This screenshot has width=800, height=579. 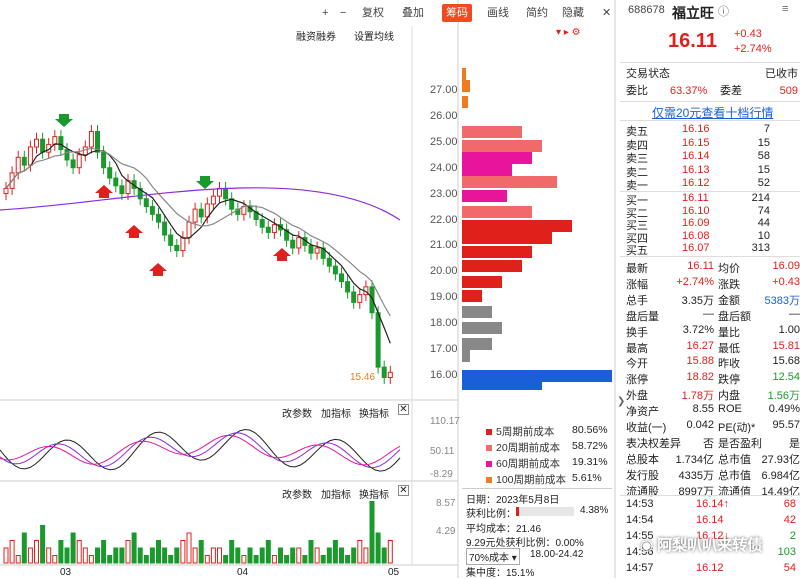 What do you see at coordinates (713, 459) in the screenshot?
I see `stat-row: 总股本 1.734亿 总市值 27.93亿` at bounding box center [713, 459].